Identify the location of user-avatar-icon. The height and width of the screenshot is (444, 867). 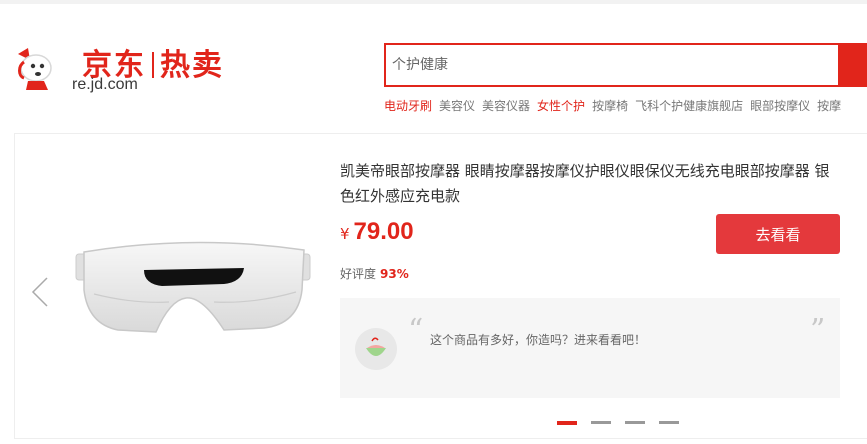
(376, 349).